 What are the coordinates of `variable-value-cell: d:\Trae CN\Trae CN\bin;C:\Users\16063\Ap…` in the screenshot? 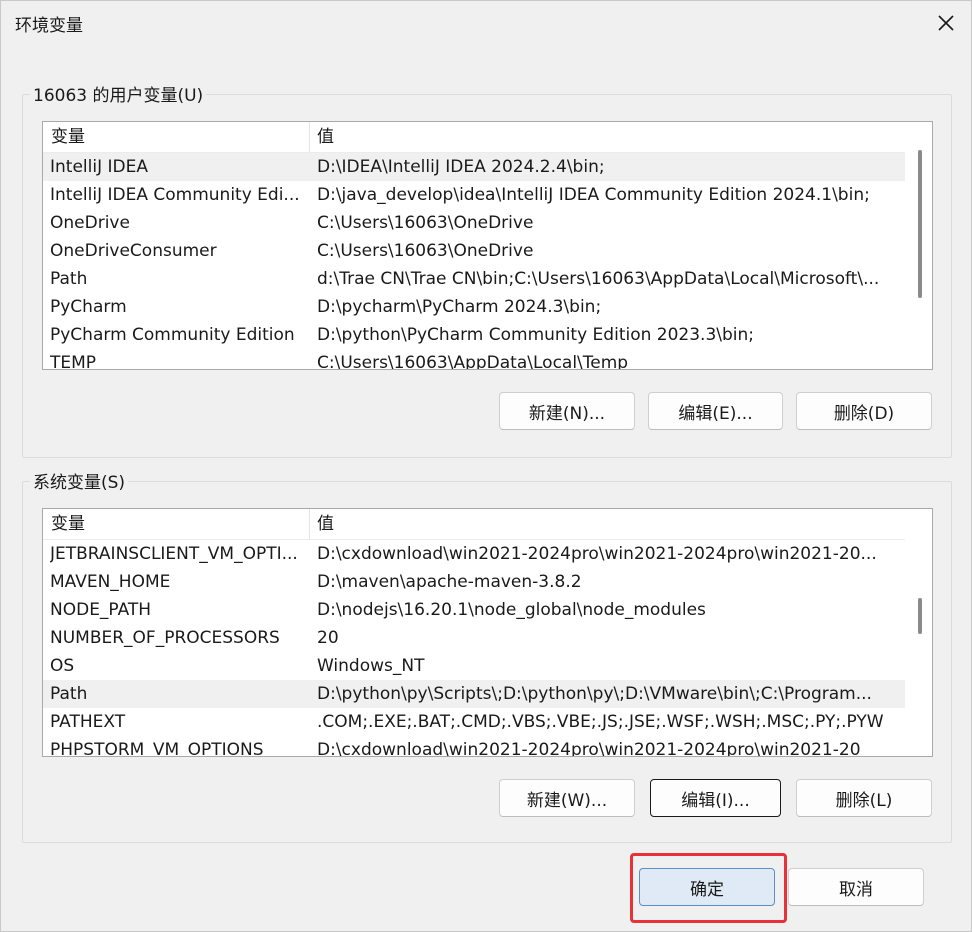 It's located at (598, 279).